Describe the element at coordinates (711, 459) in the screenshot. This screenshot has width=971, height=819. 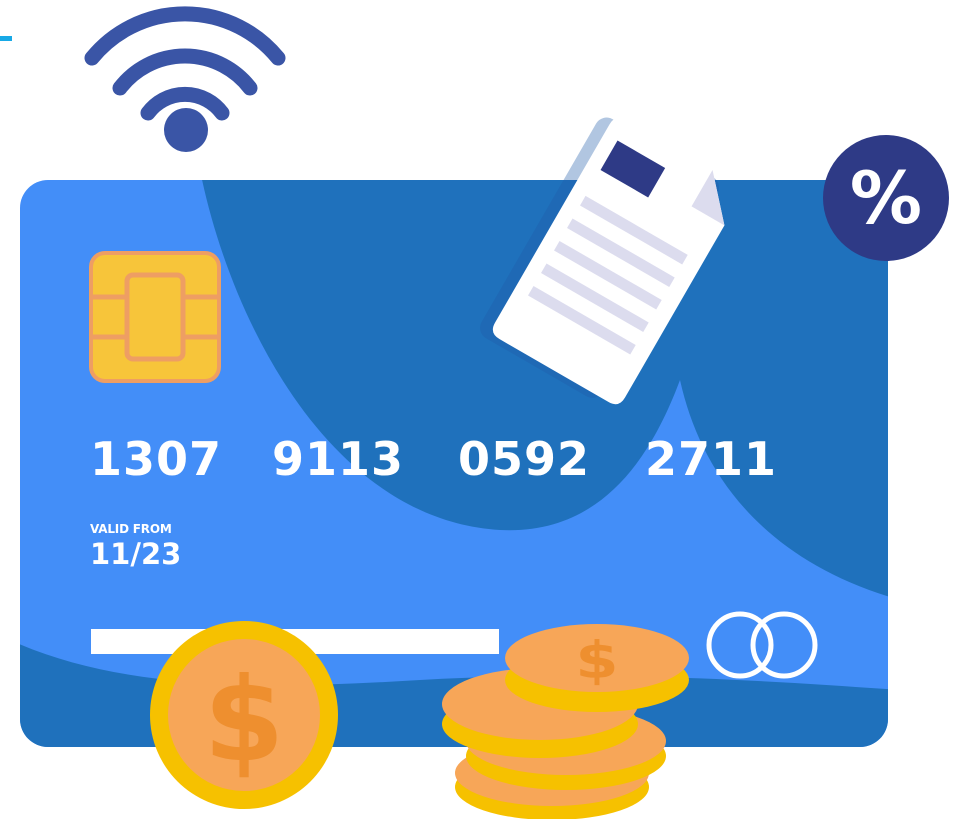
I see `card-number-group-4: 2711` at that location.